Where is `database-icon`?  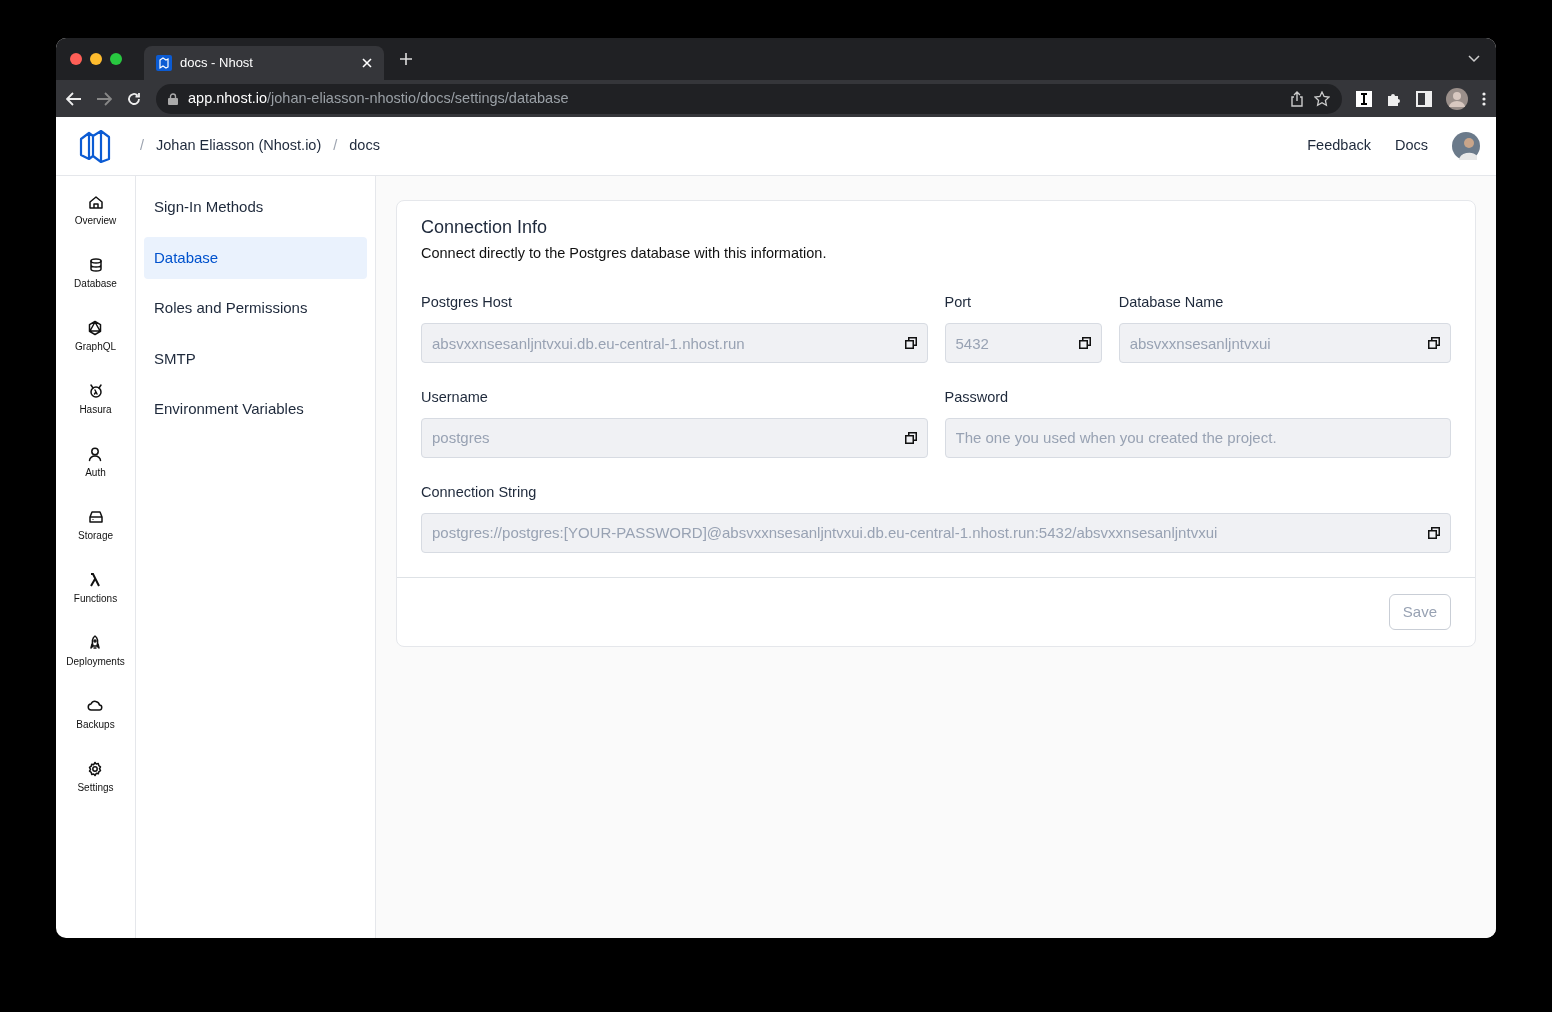
database-icon is located at coordinates (95, 265).